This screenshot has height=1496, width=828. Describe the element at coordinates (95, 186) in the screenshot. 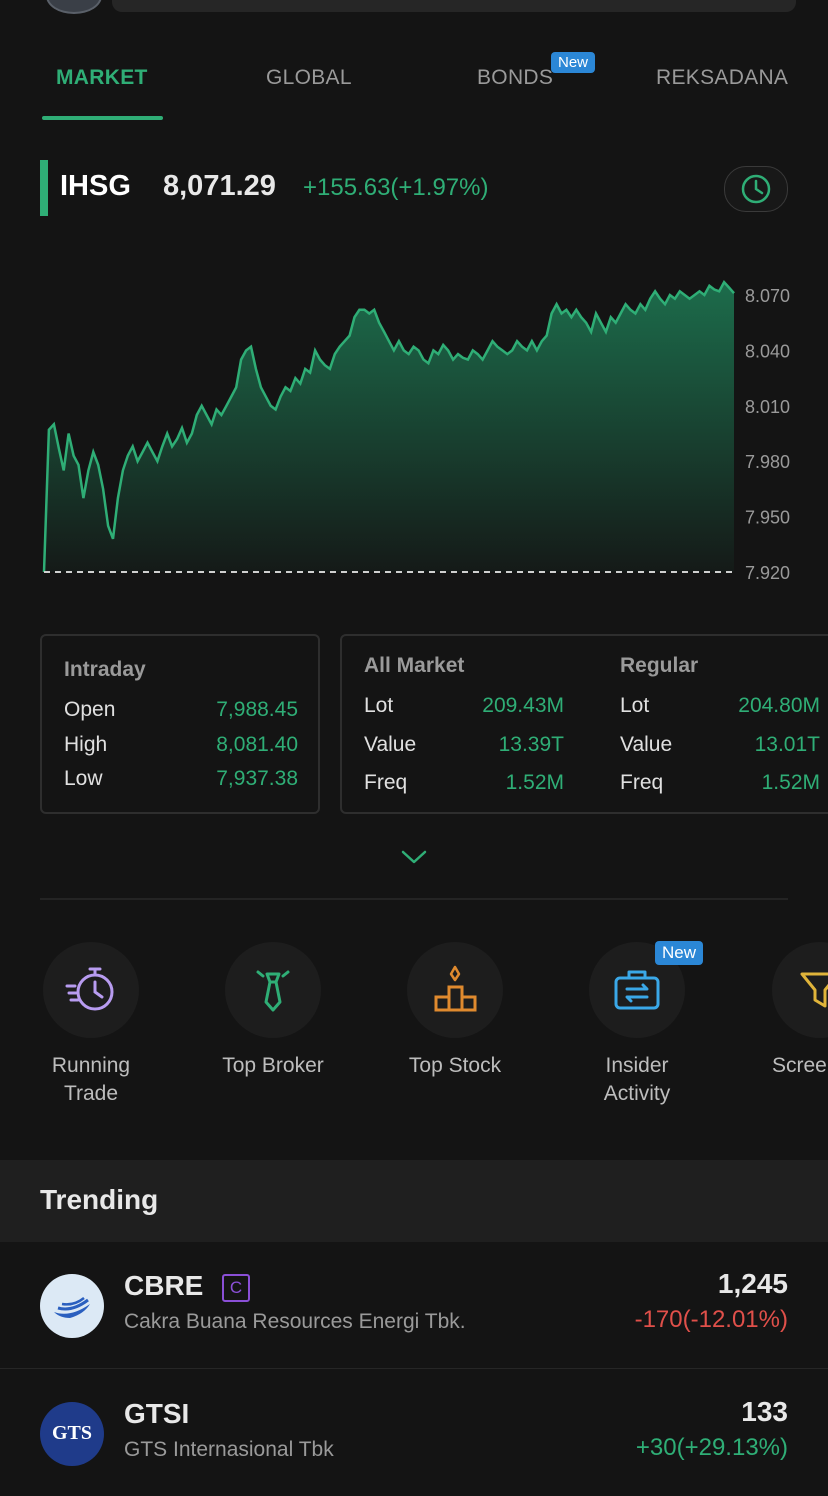

I see `index-name: IHSG` at that location.